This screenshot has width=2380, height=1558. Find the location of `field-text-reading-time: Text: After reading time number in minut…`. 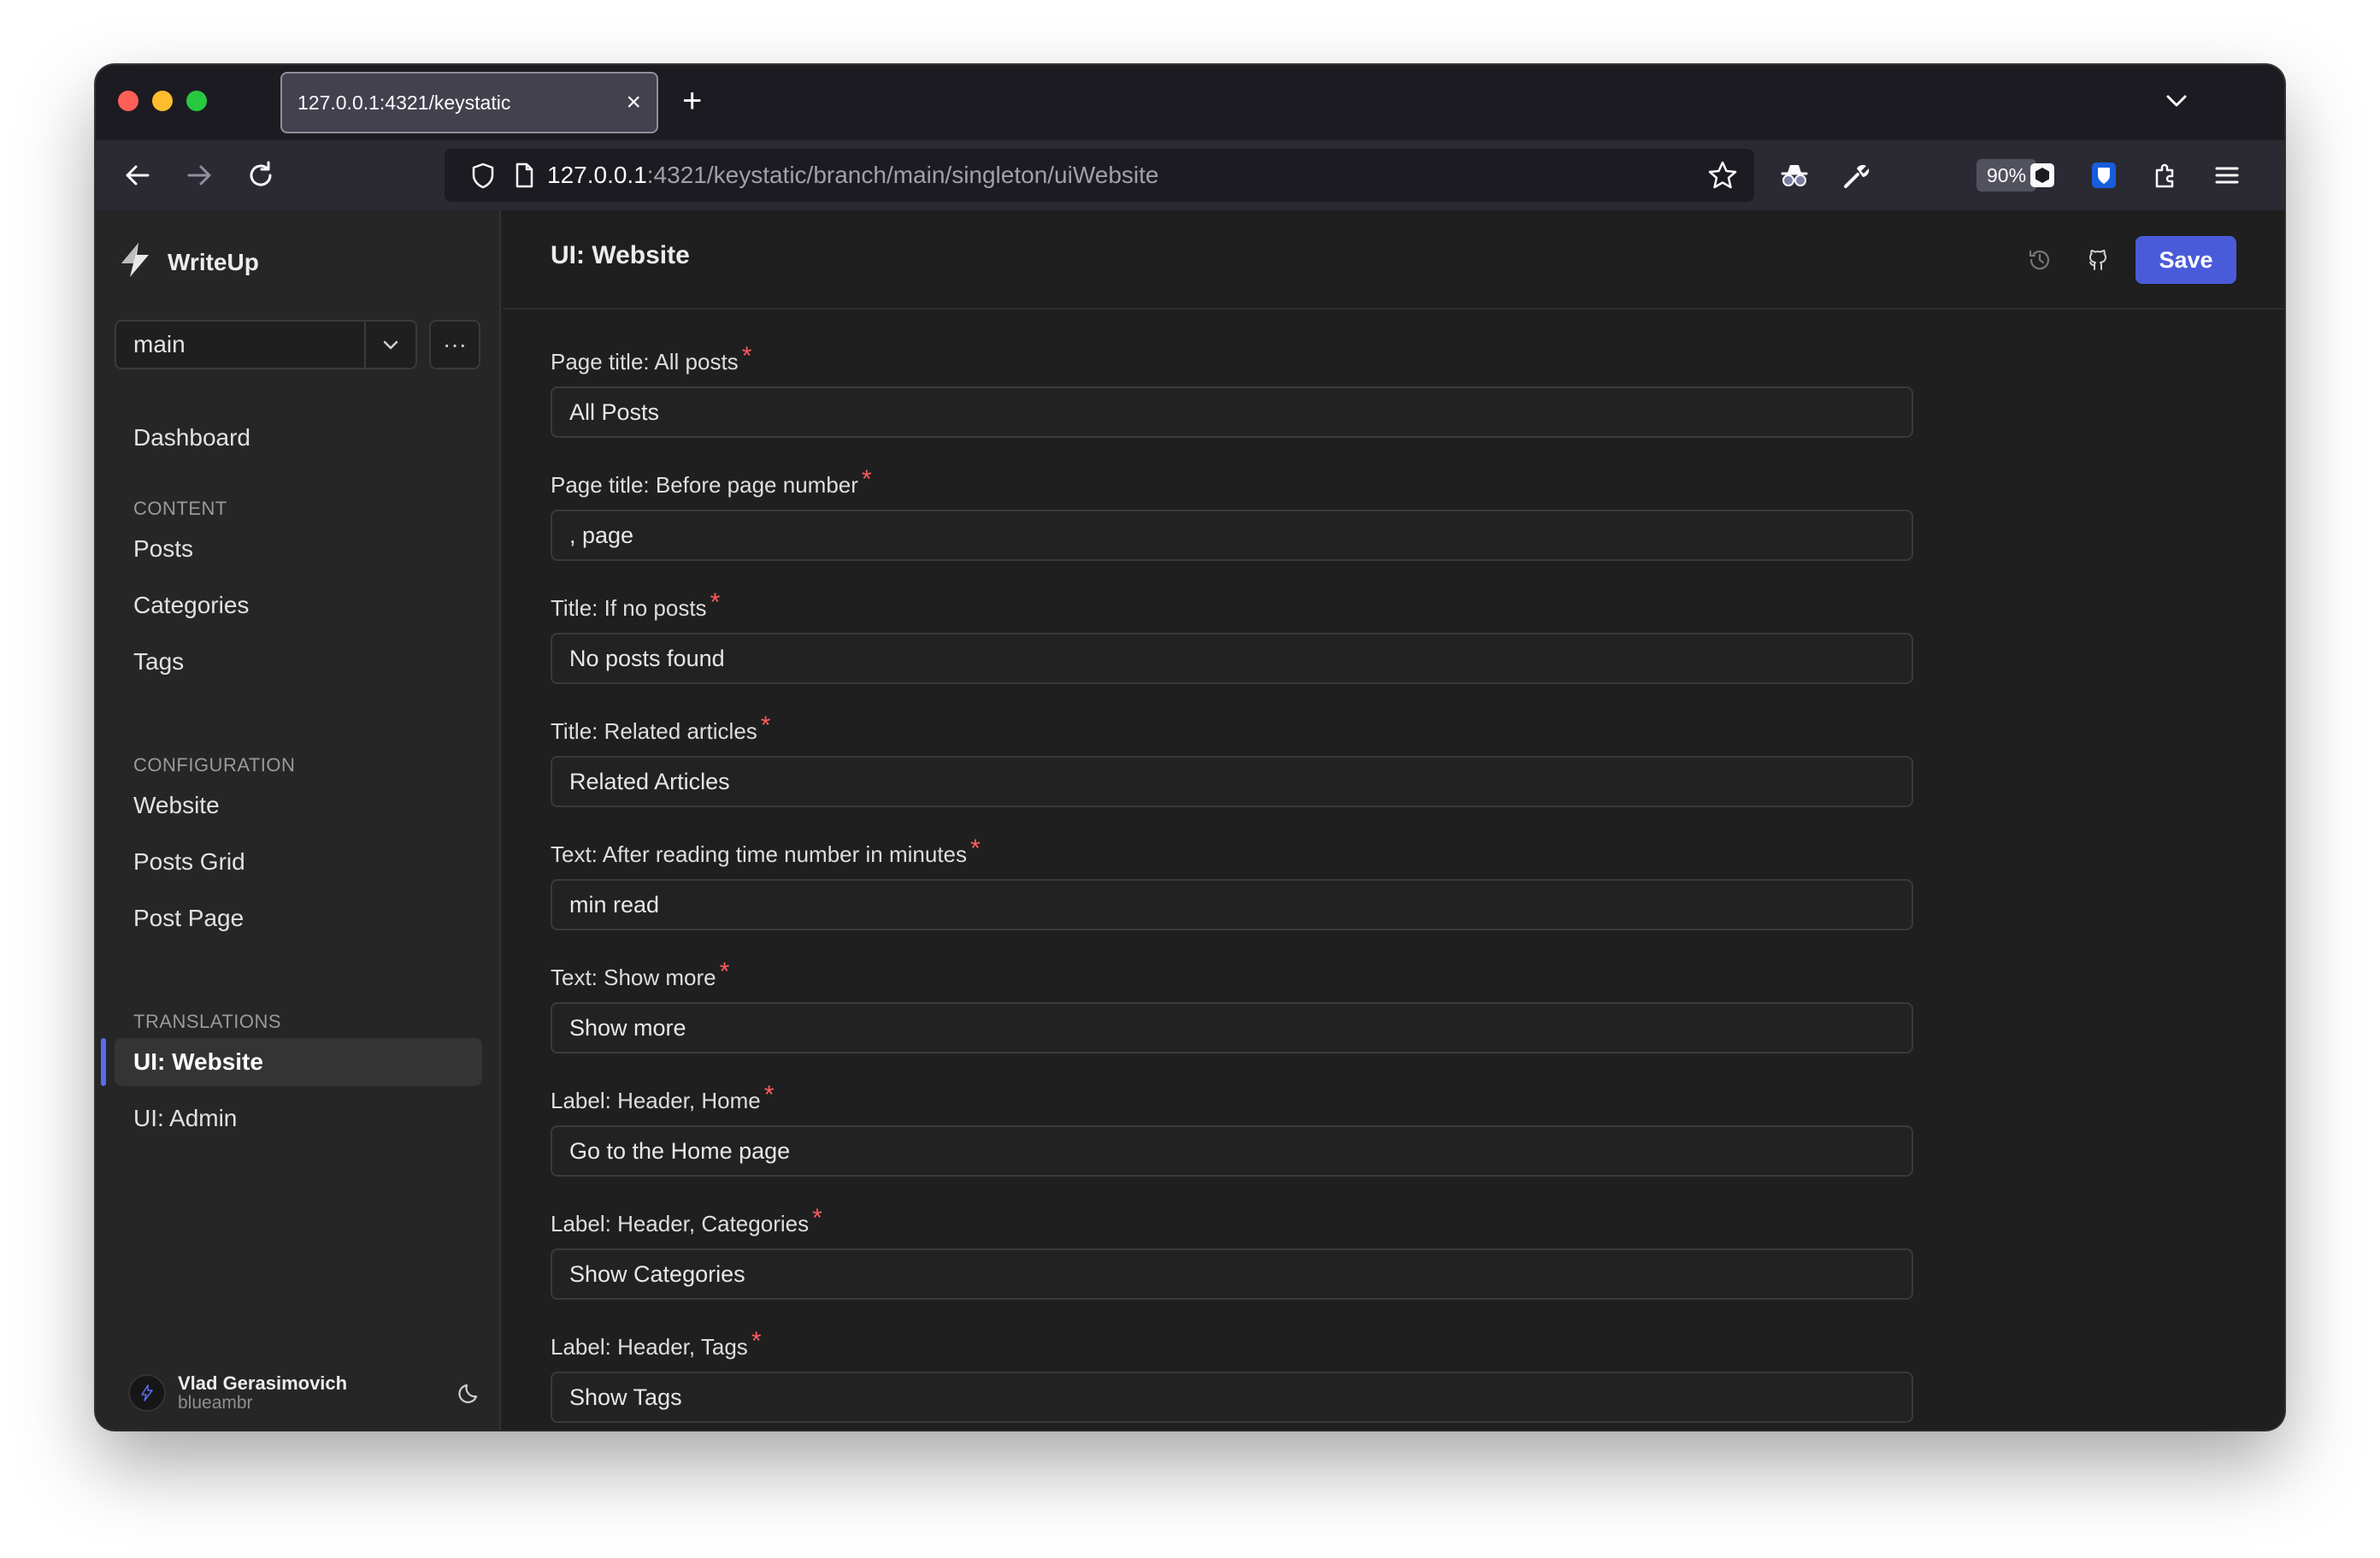

field-text-reading-time: Text: After reading time number in minut… is located at coordinates (1232, 882).